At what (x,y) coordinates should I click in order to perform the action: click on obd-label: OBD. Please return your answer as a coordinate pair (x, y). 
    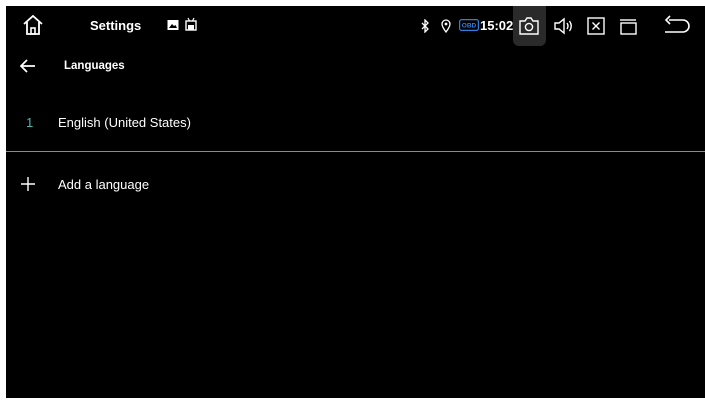
    Looking at the image, I should click on (469, 26).